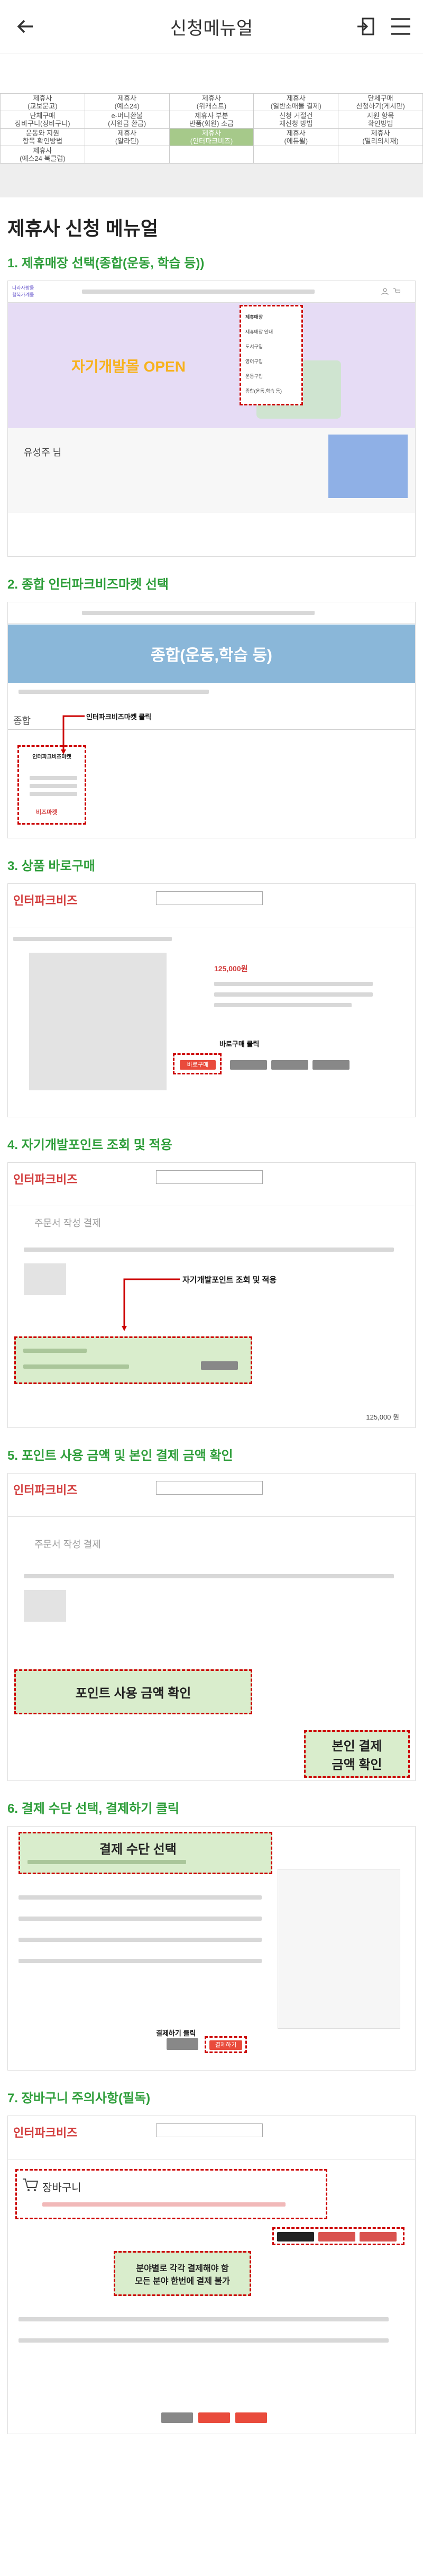 This screenshot has width=423, height=2576. What do you see at coordinates (62, 2188) in the screenshot?
I see `cart-title: 장바구니` at bounding box center [62, 2188].